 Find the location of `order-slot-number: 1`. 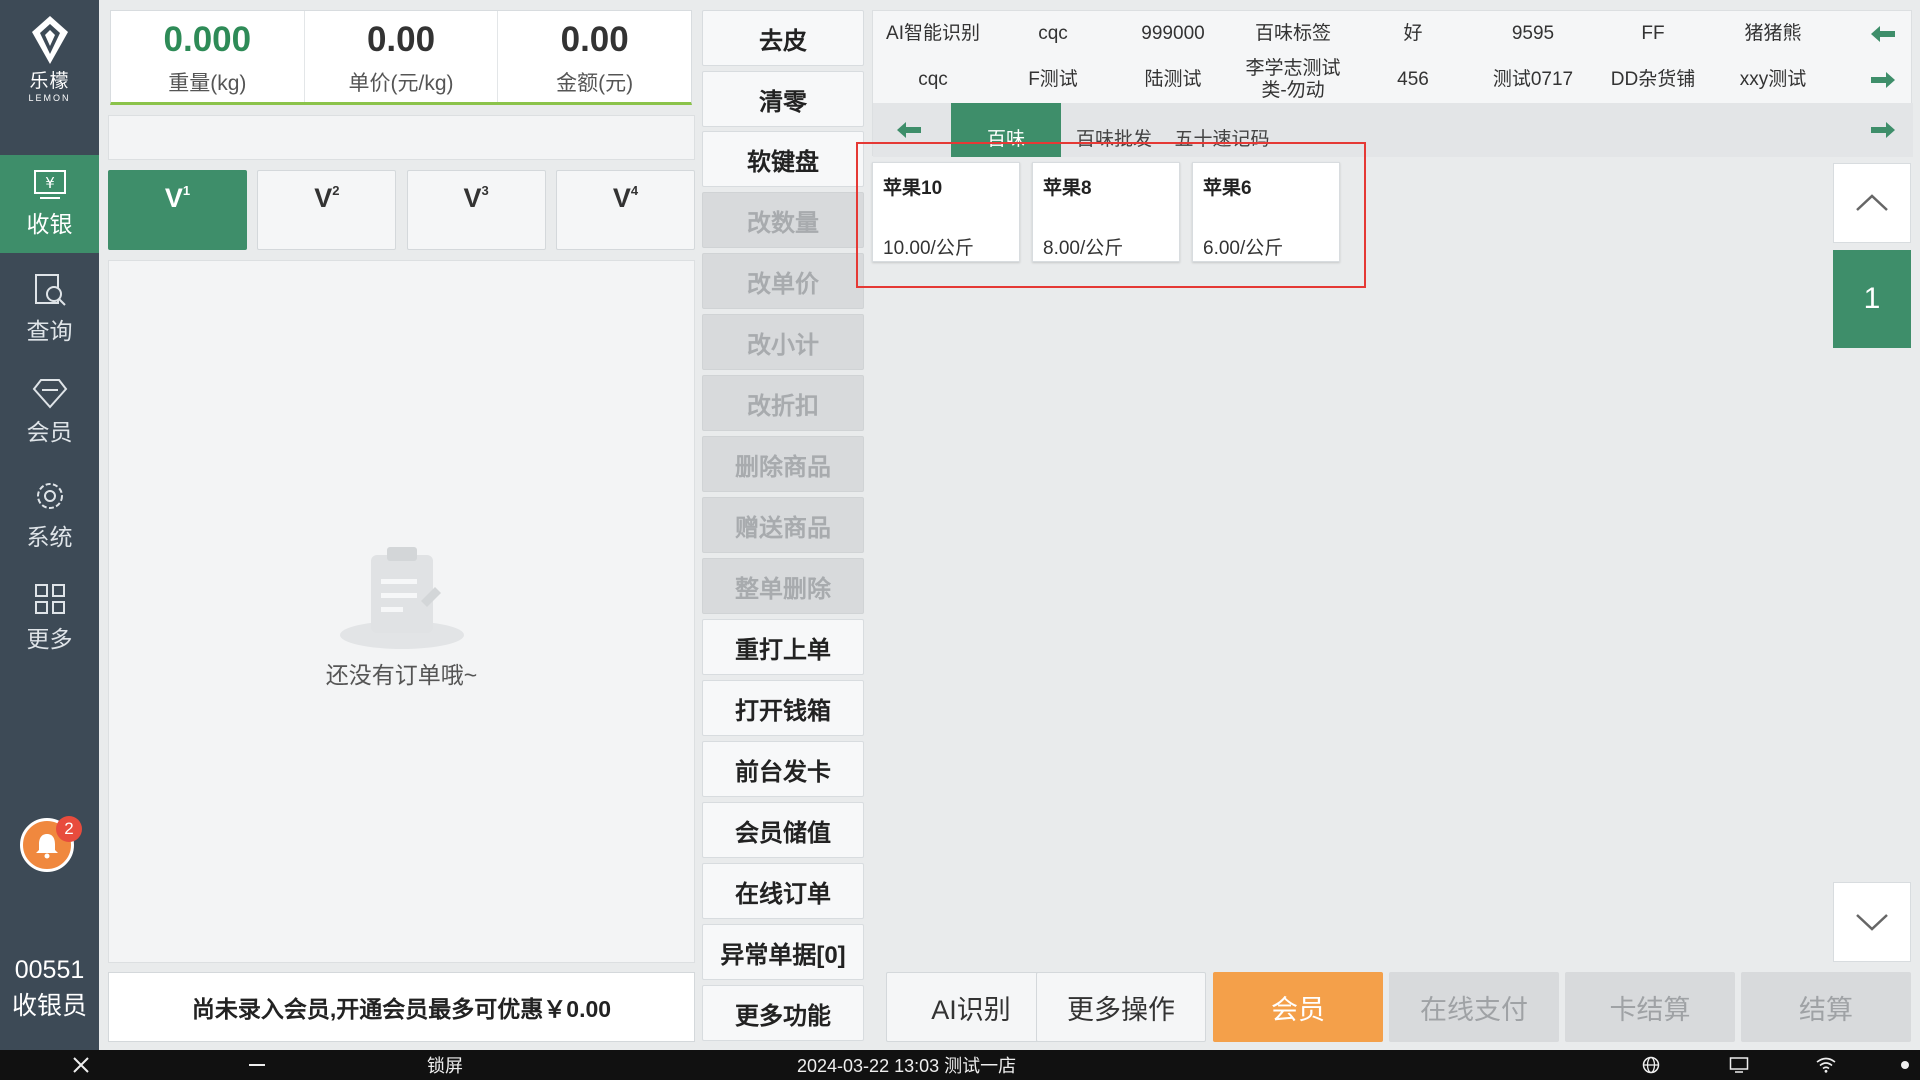

order-slot-number: 1 is located at coordinates (186, 190).